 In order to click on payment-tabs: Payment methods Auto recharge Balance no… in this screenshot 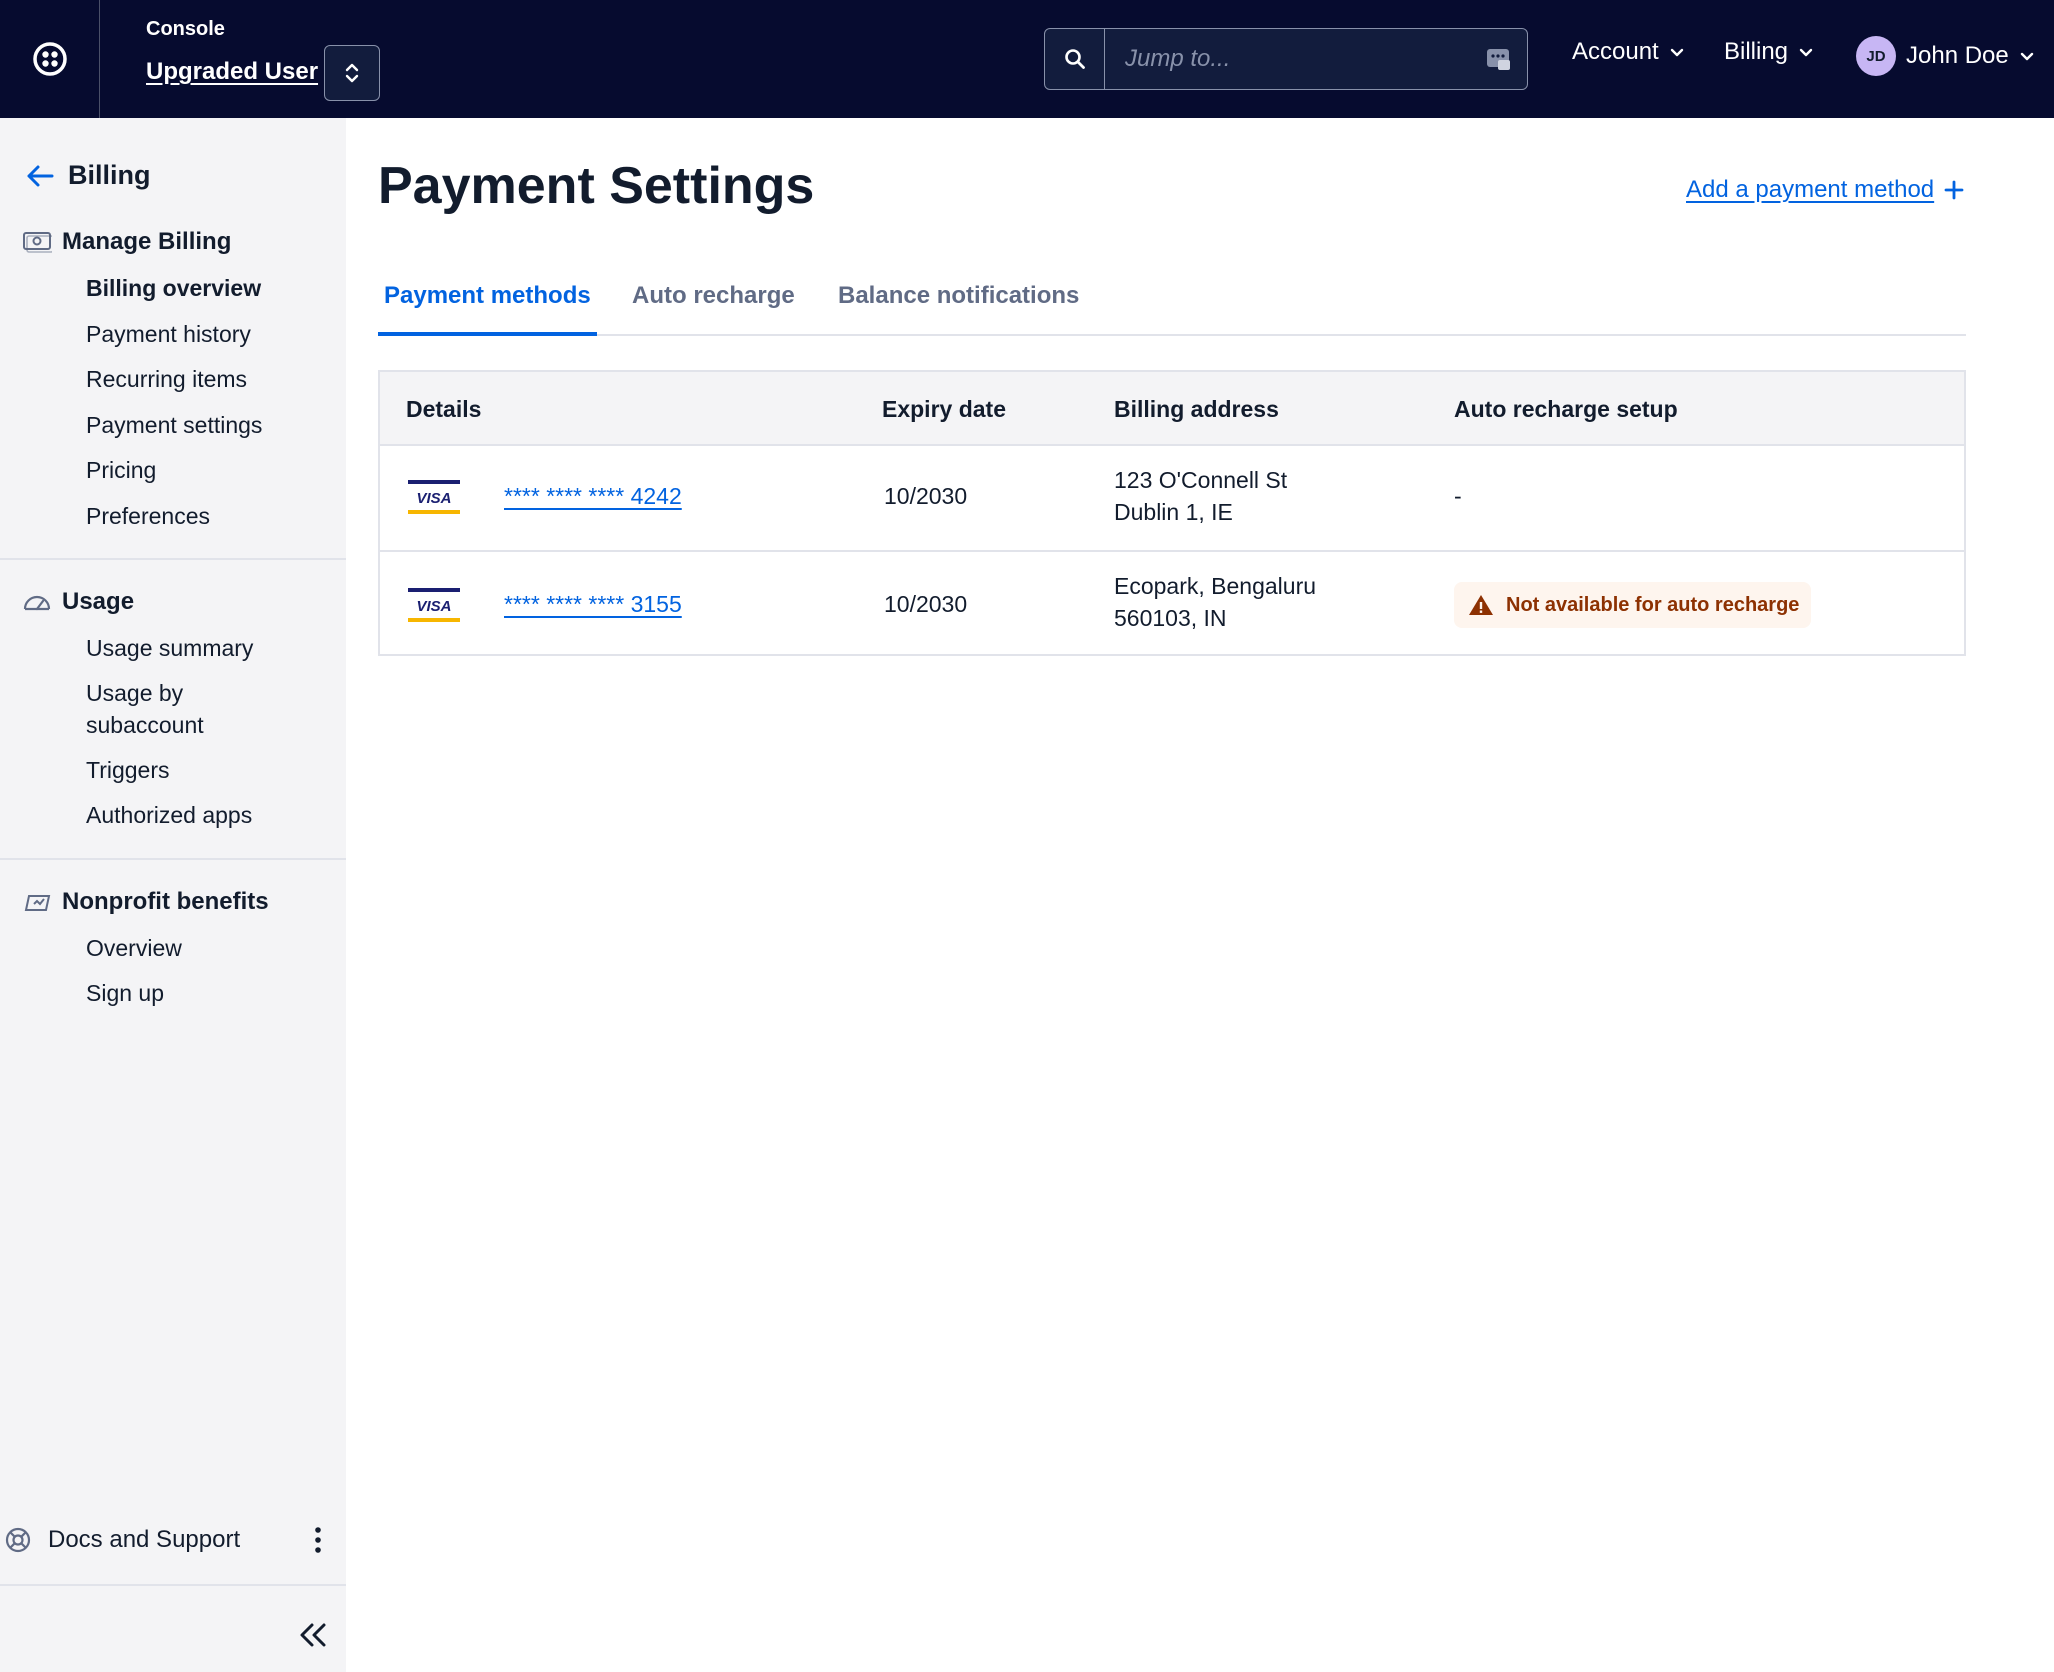, I will do `click(1172, 307)`.